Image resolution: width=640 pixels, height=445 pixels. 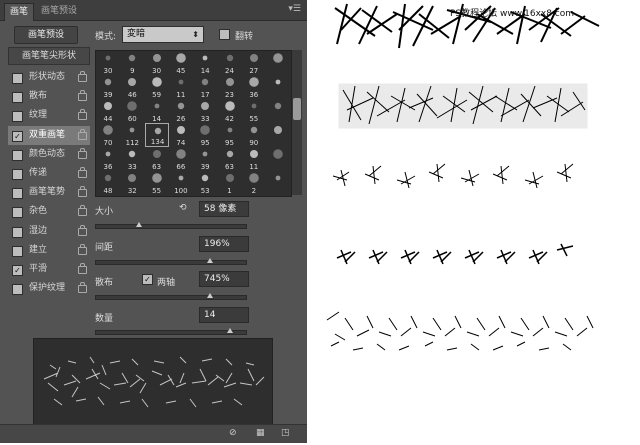 I want to click on tab-brush-presets: 画笔预设, so click(x=59, y=11).